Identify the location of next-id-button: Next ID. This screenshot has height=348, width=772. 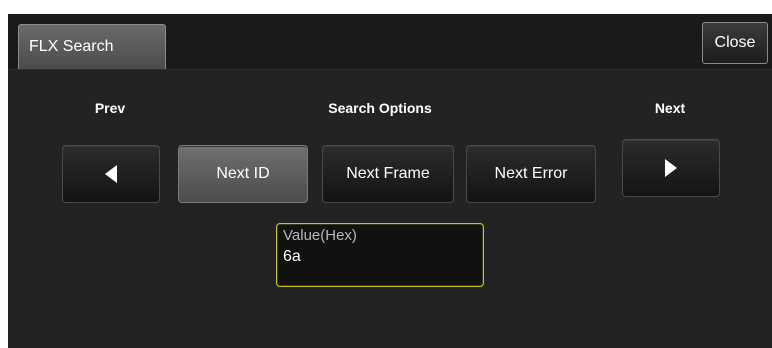
(243, 174).